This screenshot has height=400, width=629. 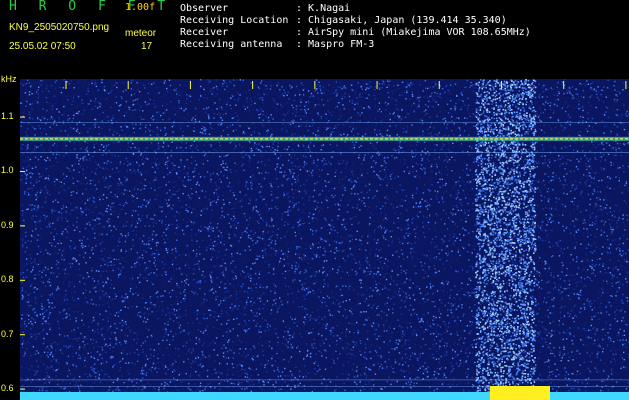 What do you see at coordinates (413, 32) in the screenshot?
I see `receiver-value: : AirSpy mini (Miakejima VOR 108.65MHz)` at bounding box center [413, 32].